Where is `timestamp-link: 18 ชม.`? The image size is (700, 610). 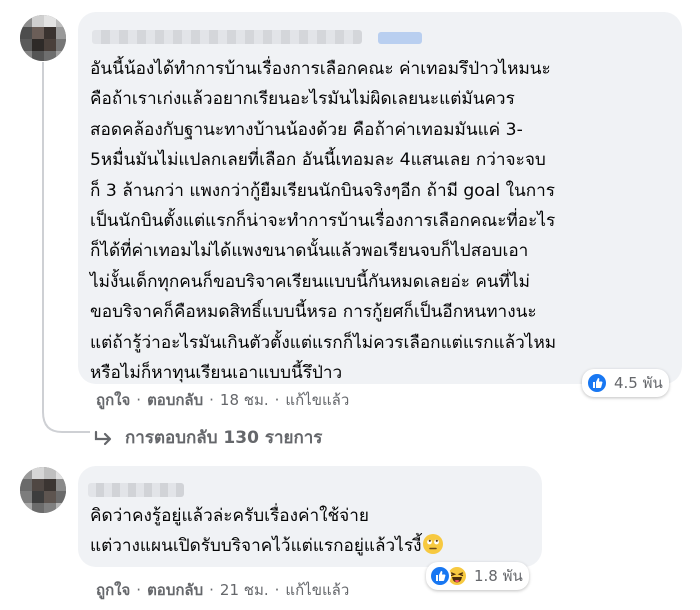
timestamp-link: 18 ชม. is located at coordinates (244, 400).